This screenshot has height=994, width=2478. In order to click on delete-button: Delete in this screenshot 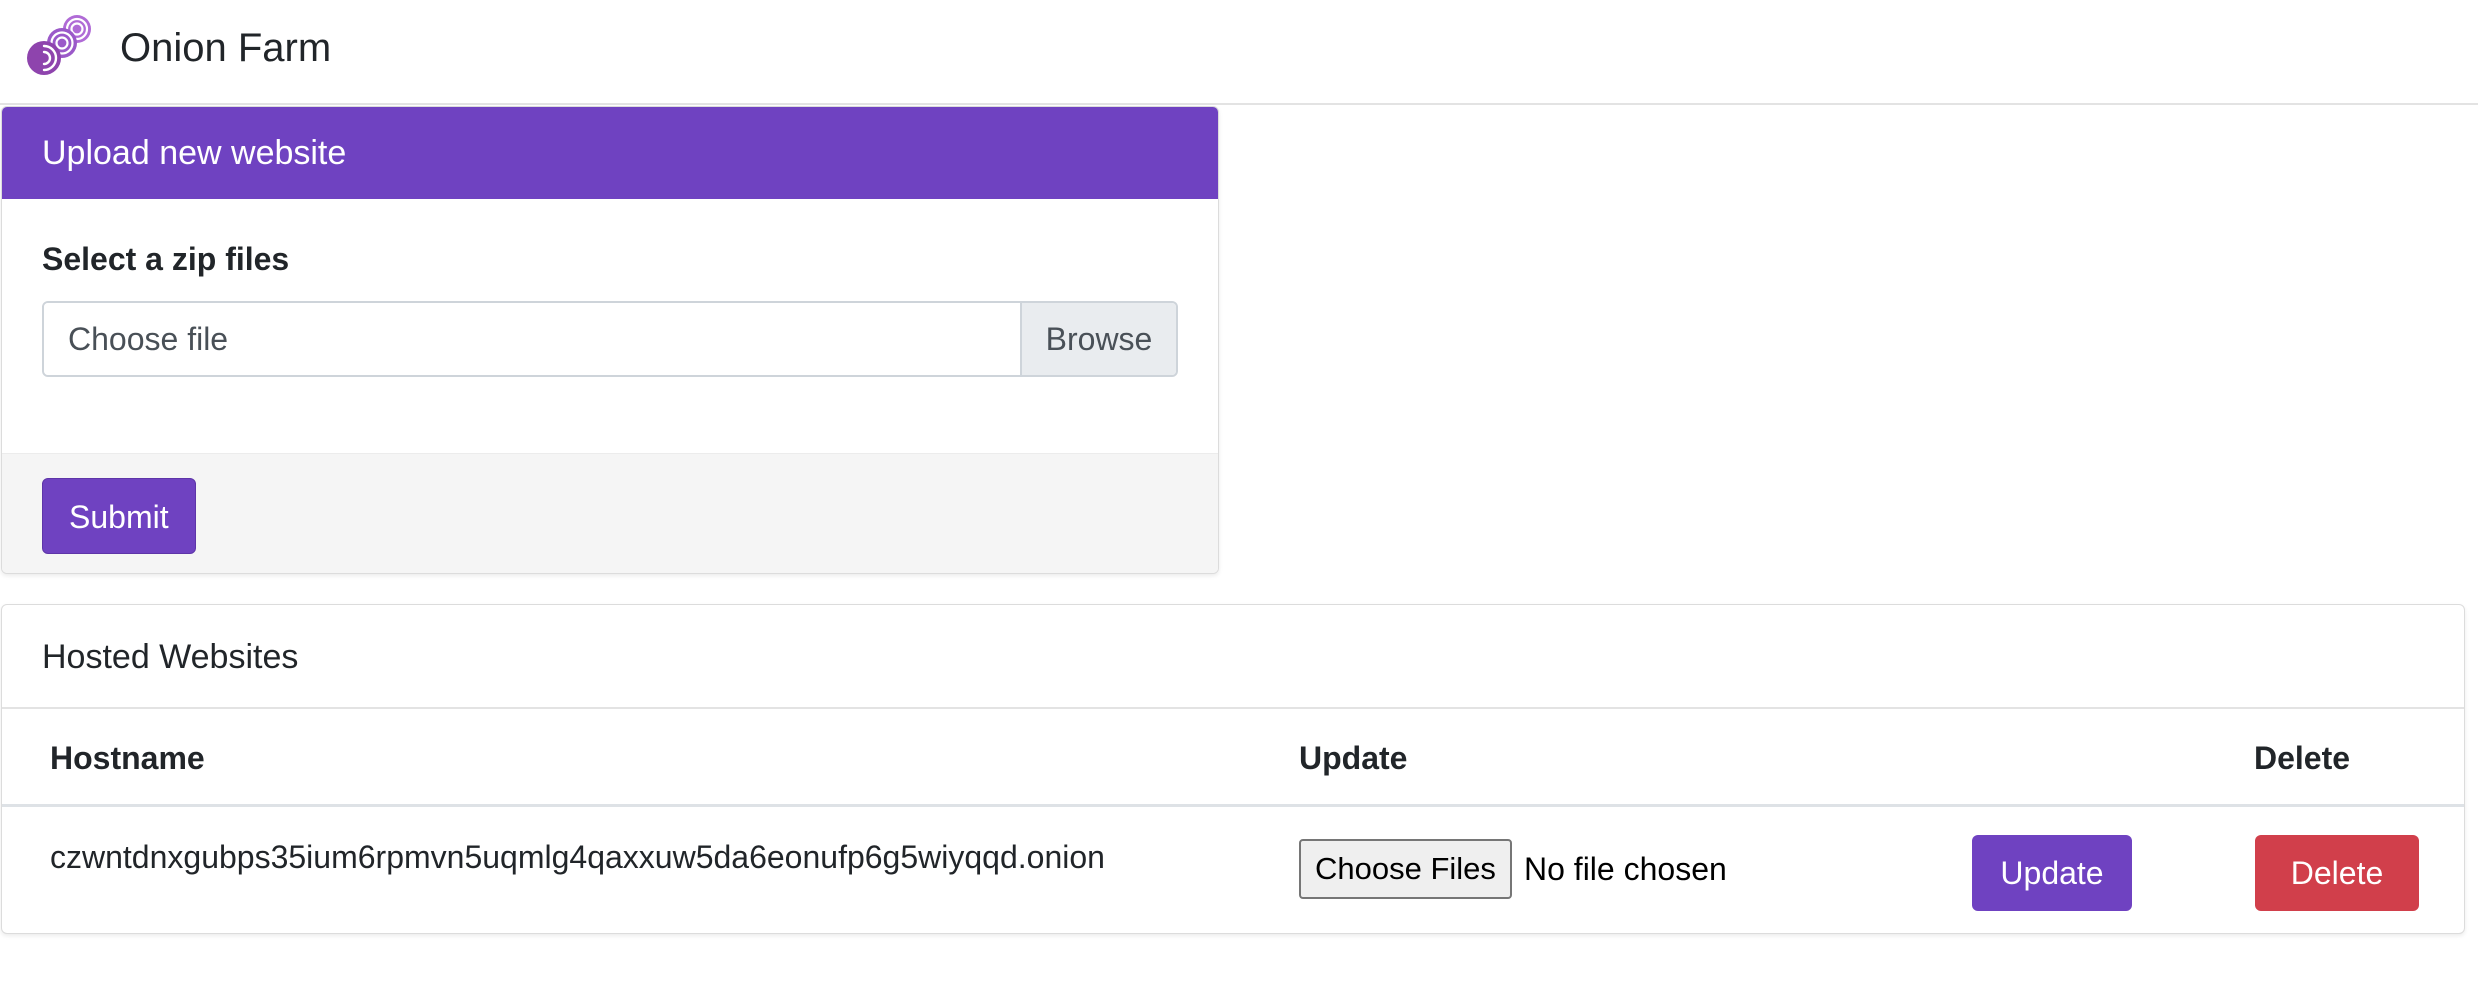, I will do `click(2337, 873)`.